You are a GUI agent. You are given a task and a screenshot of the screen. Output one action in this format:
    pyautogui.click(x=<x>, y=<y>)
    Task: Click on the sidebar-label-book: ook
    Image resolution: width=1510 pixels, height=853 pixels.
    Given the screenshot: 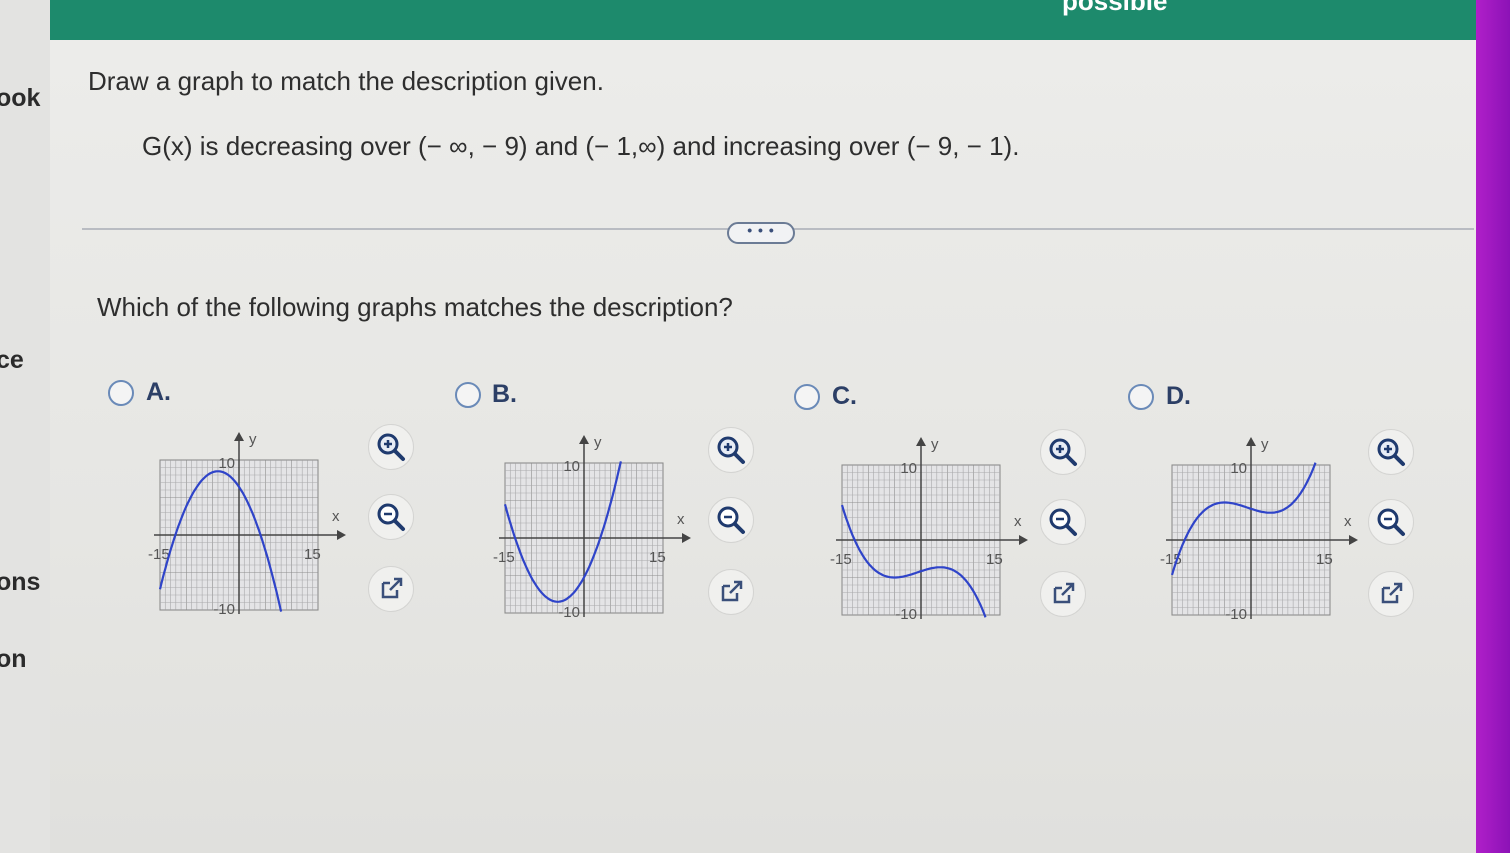 What is the action you would take?
    pyautogui.click(x=20, y=98)
    